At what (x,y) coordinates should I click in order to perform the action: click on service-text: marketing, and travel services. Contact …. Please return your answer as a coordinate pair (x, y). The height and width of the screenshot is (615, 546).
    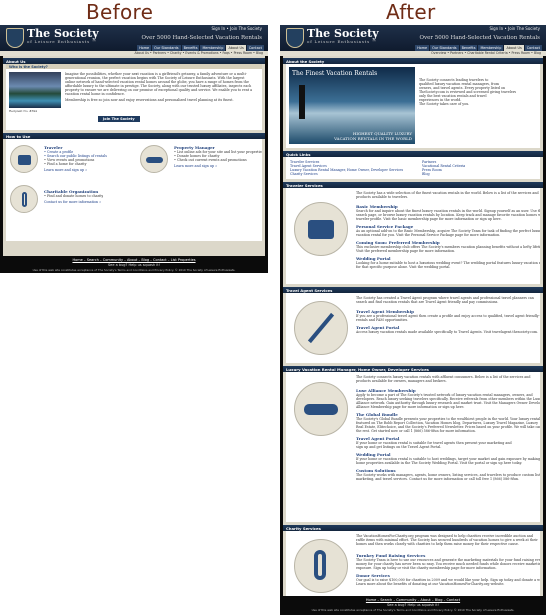
    Looking at the image, I should click on (438, 479).